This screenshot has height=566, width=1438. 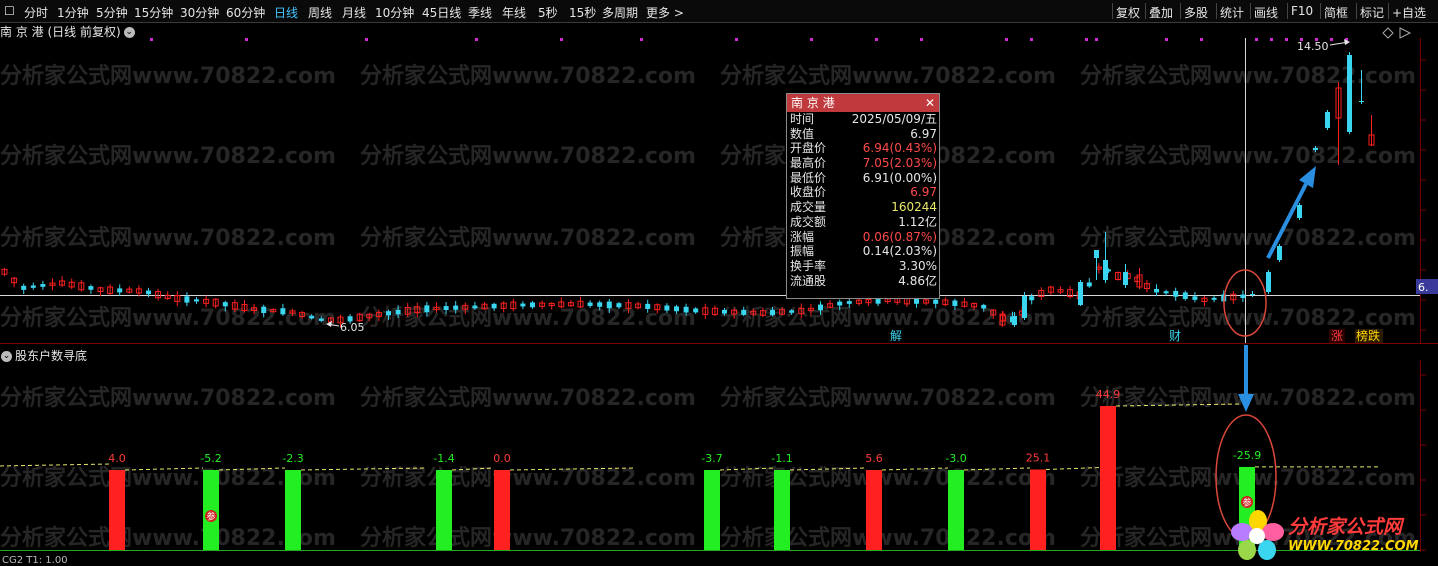 What do you see at coordinates (863, 266) in the screenshot?
I see `popup-row: 换手率 3.30%` at bounding box center [863, 266].